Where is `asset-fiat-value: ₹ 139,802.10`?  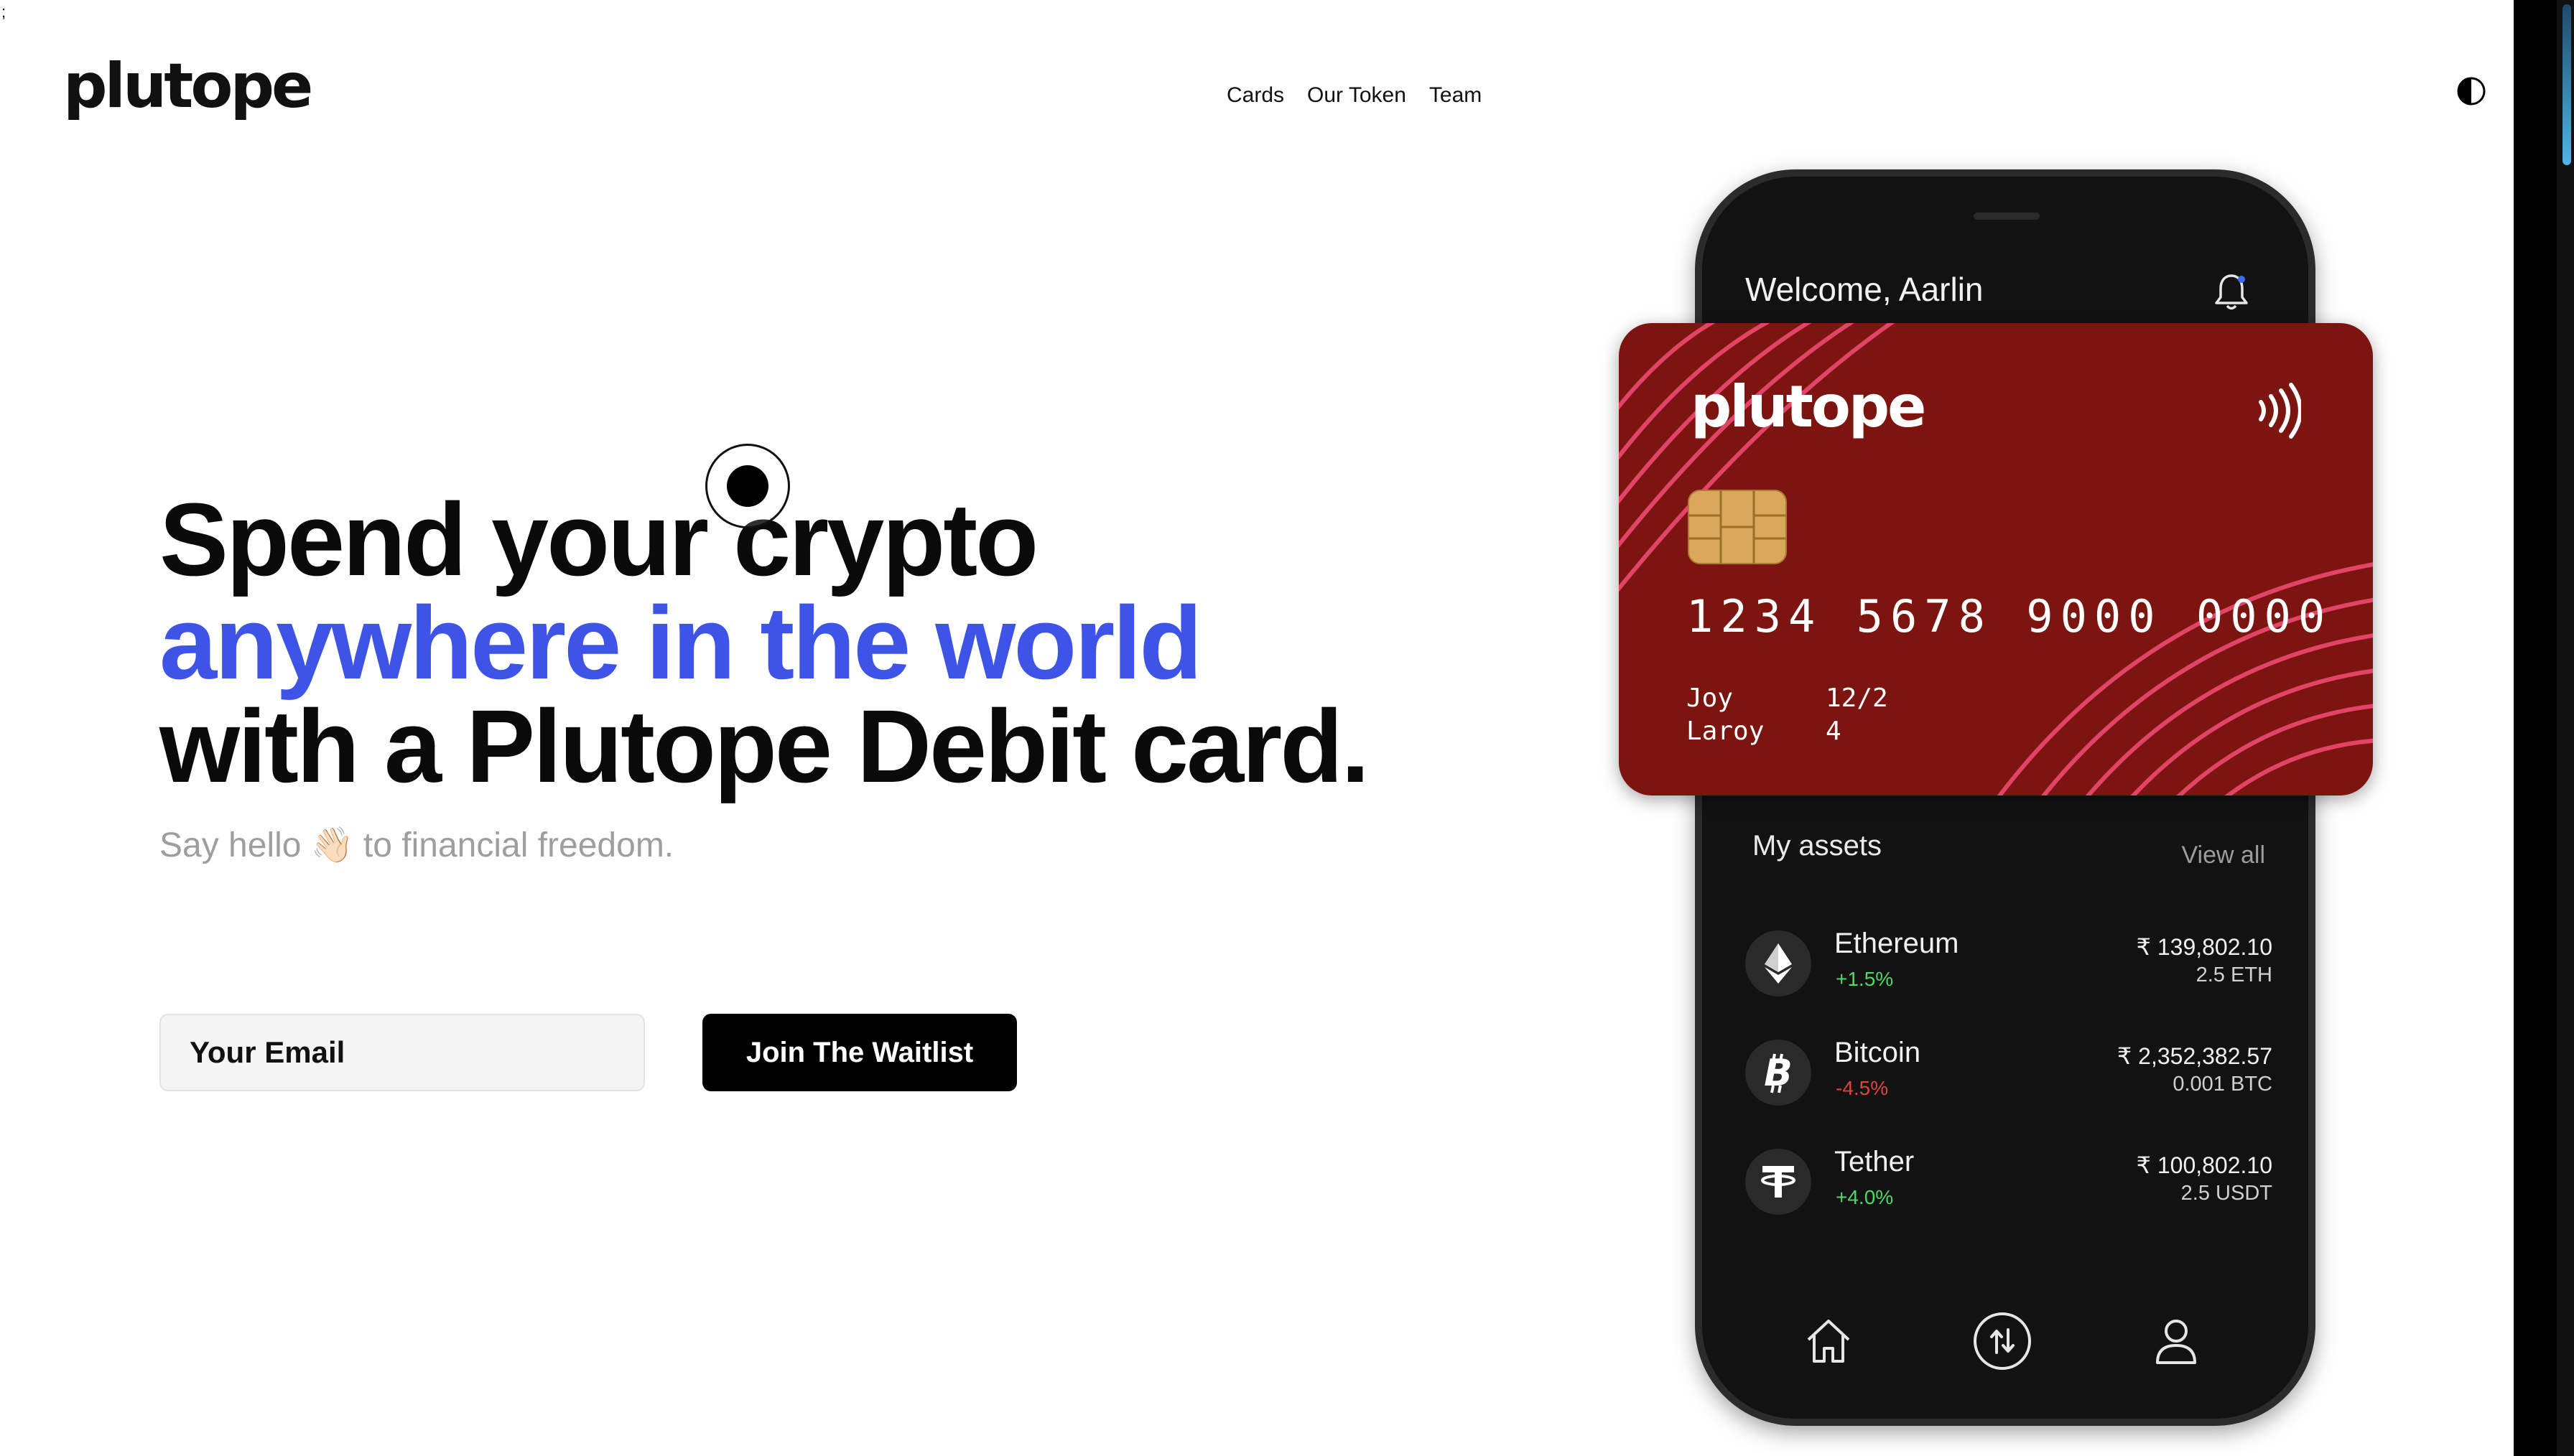 asset-fiat-value: ₹ 139,802.10 is located at coordinates (2204, 947).